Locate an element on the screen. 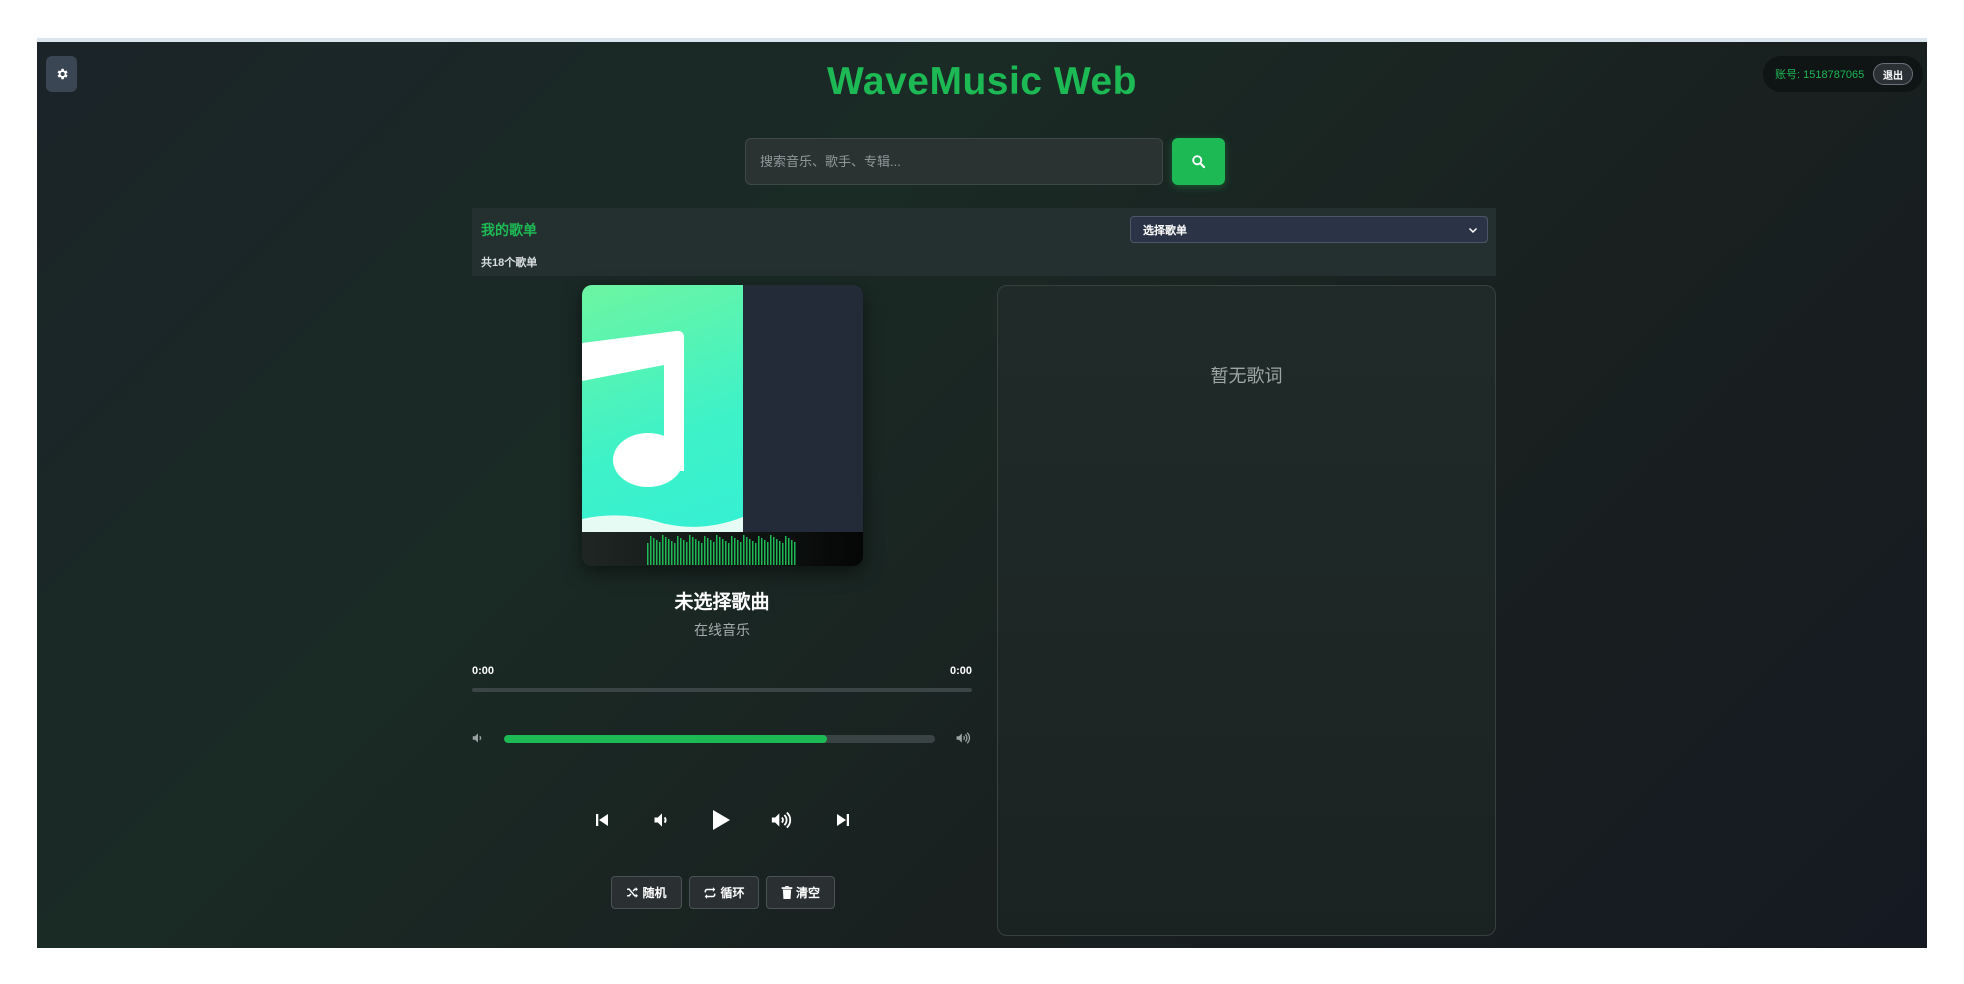  app-title: WaveMusic Web is located at coordinates (982, 81).